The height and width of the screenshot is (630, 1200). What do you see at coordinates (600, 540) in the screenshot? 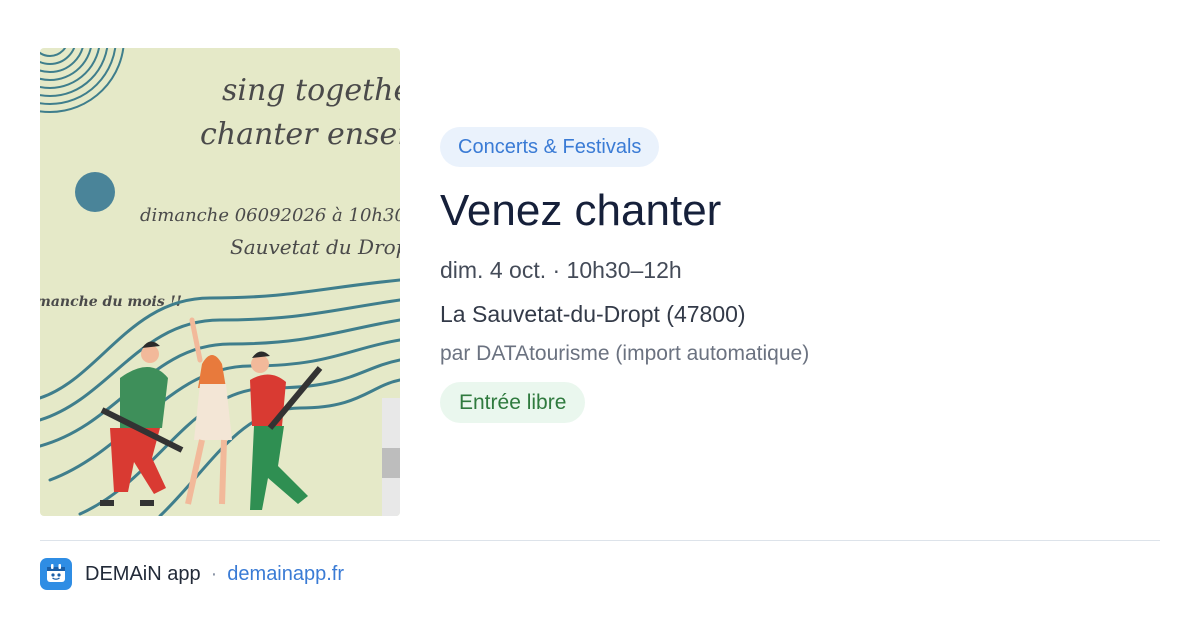
I see `footer-divider` at bounding box center [600, 540].